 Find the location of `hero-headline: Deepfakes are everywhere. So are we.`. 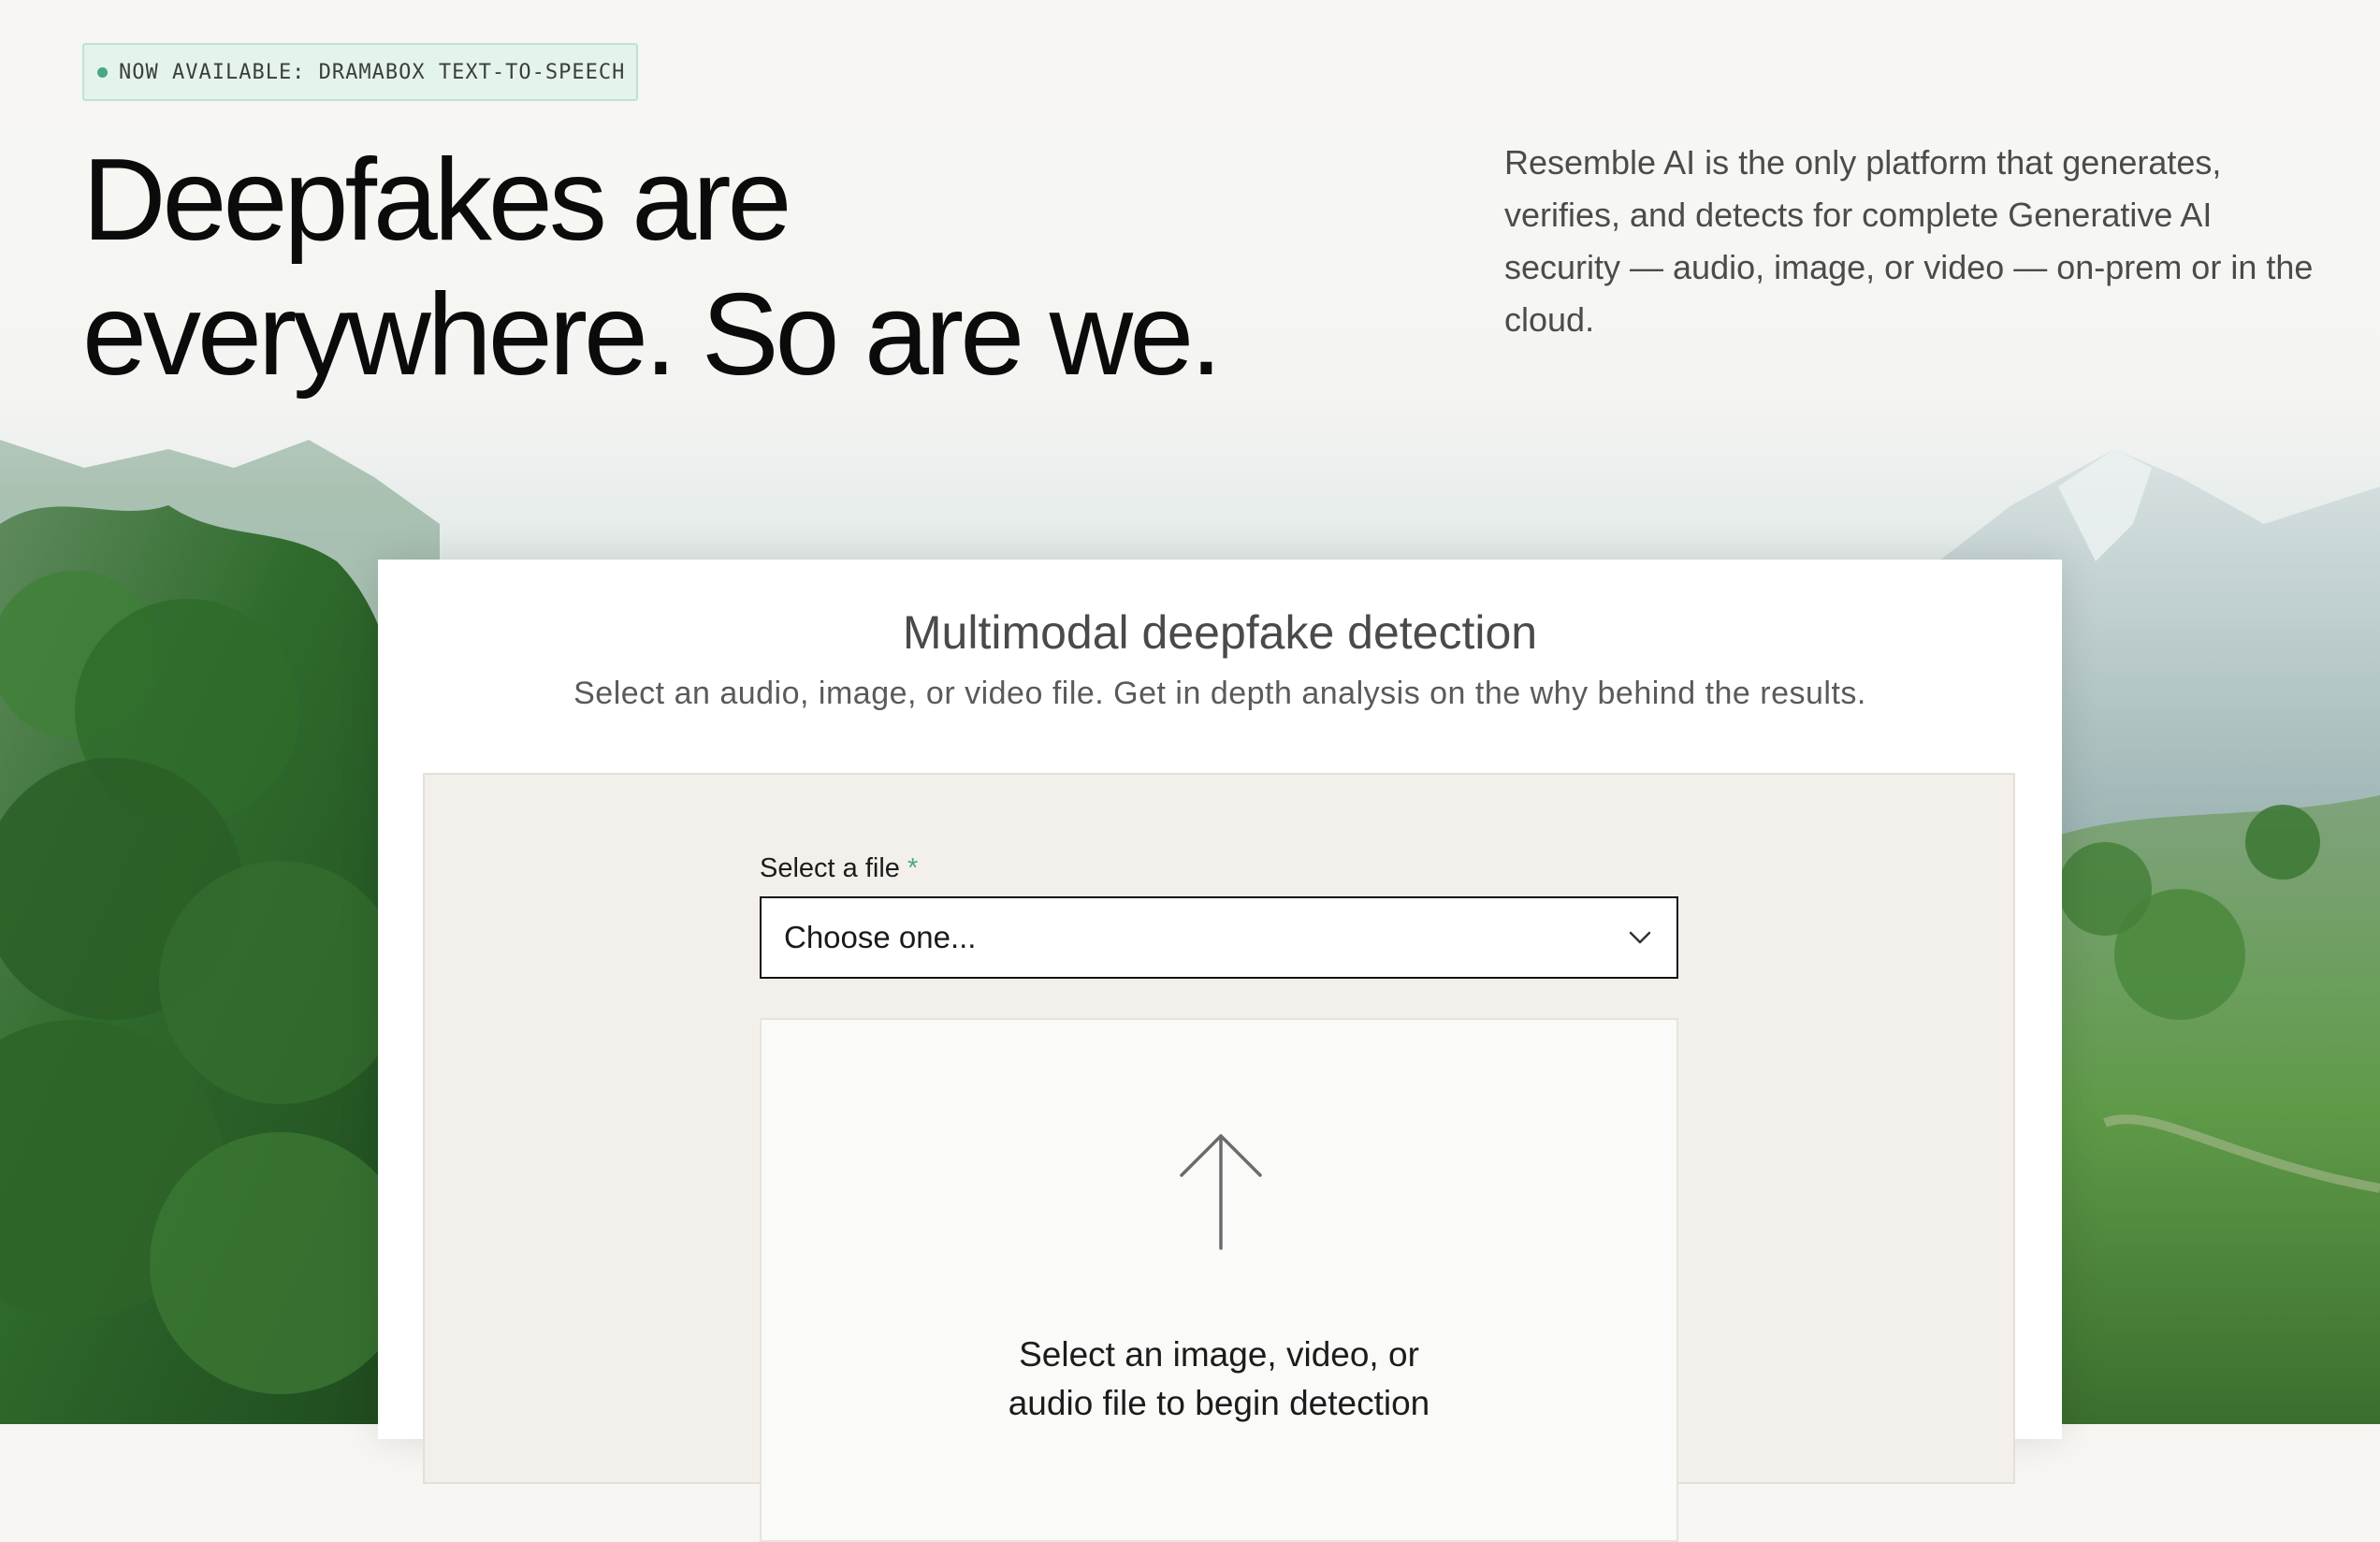

hero-headline: Deepfakes are everywhere. So are we. is located at coordinates (727, 267).